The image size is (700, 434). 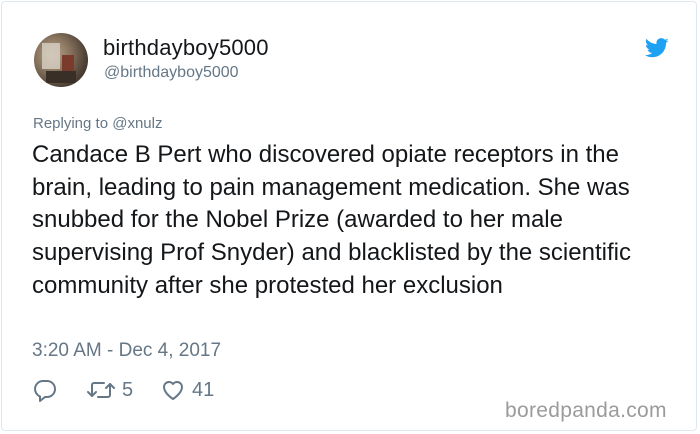 What do you see at coordinates (186, 48) in the screenshot?
I see `display-name: birthdayboy5000` at bounding box center [186, 48].